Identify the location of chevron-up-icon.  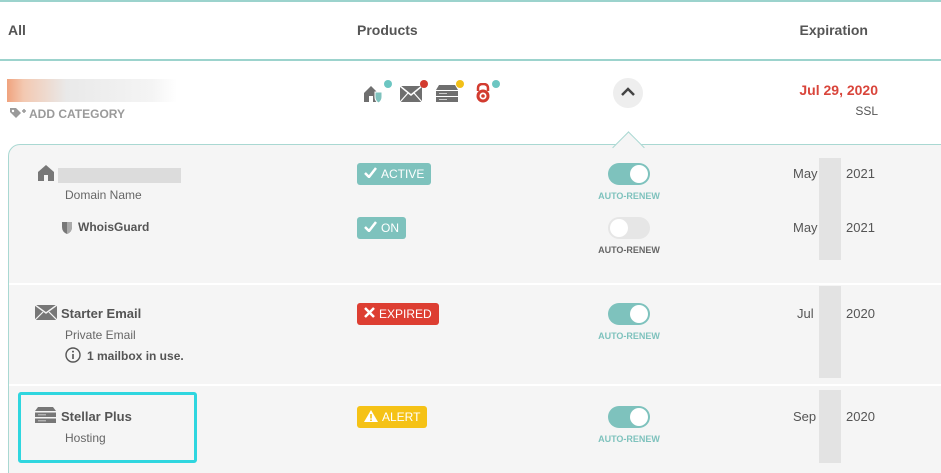
(628, 93).